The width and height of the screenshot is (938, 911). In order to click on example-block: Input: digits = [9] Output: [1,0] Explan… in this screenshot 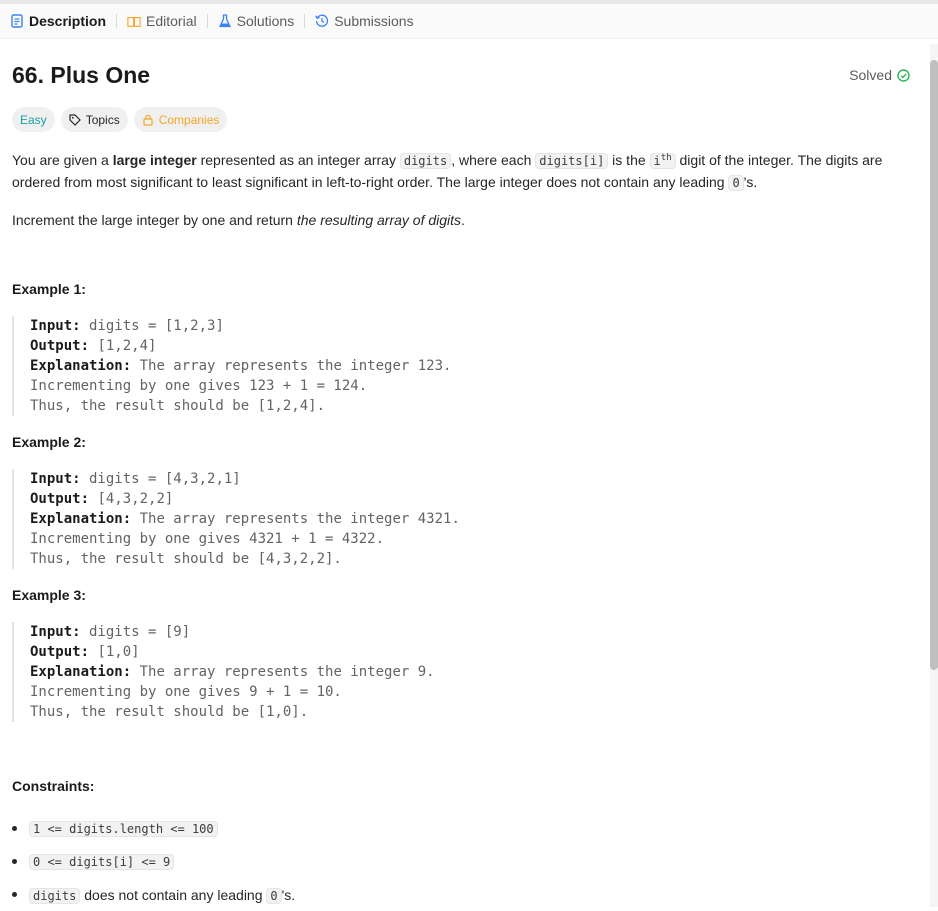, I will do `click(457, 672)`.